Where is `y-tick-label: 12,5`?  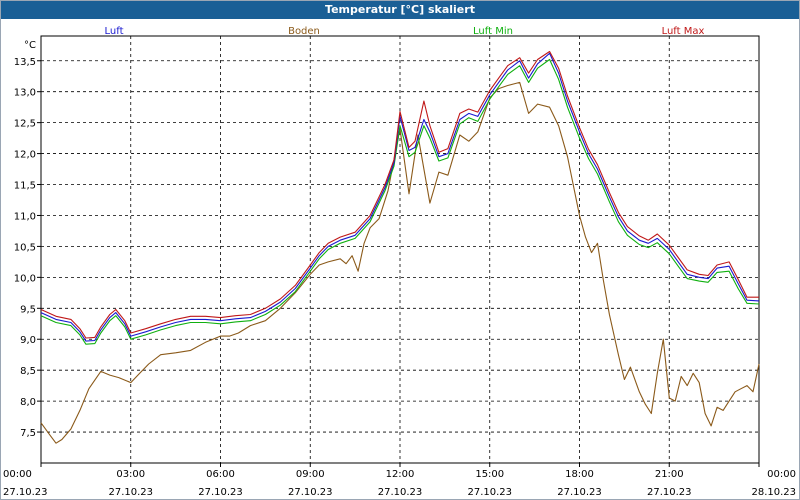 y-tick-label: 12,5 is located at coordinates (25, 124).